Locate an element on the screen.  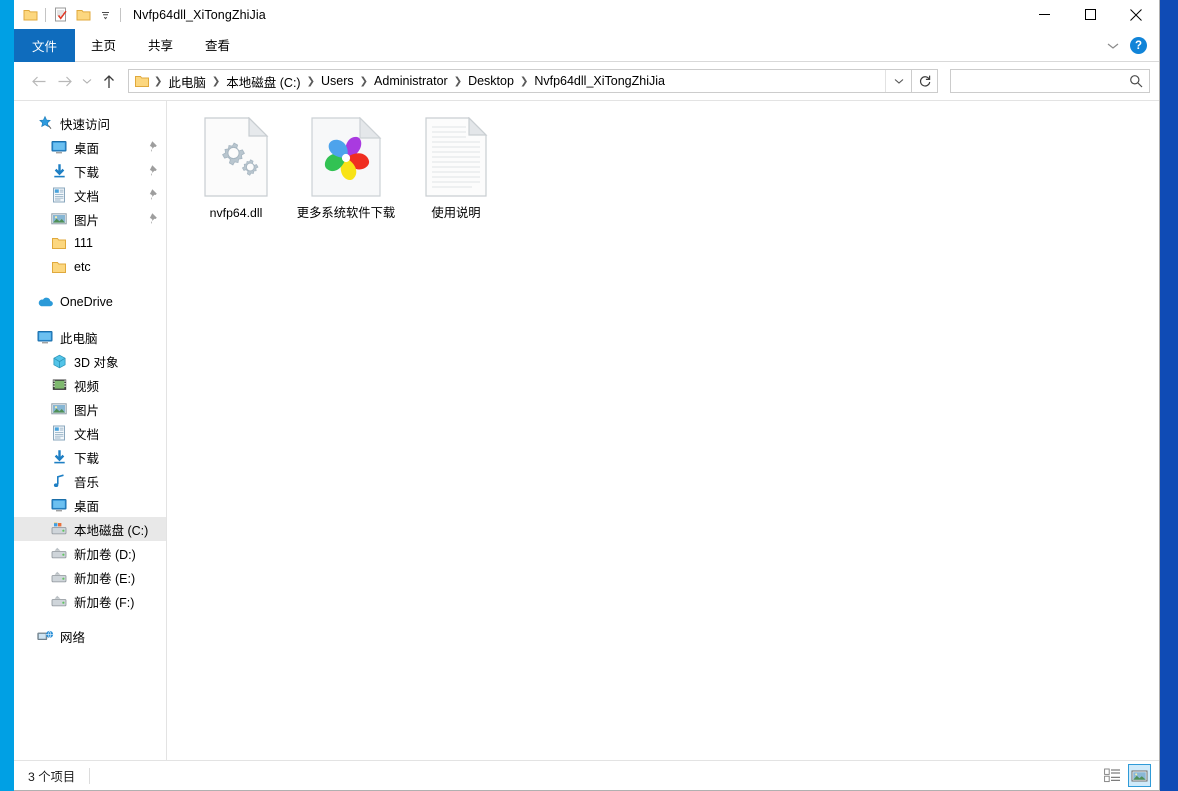
nav-group-quick-access: 快速访问 is located at coordinates (90, 123).